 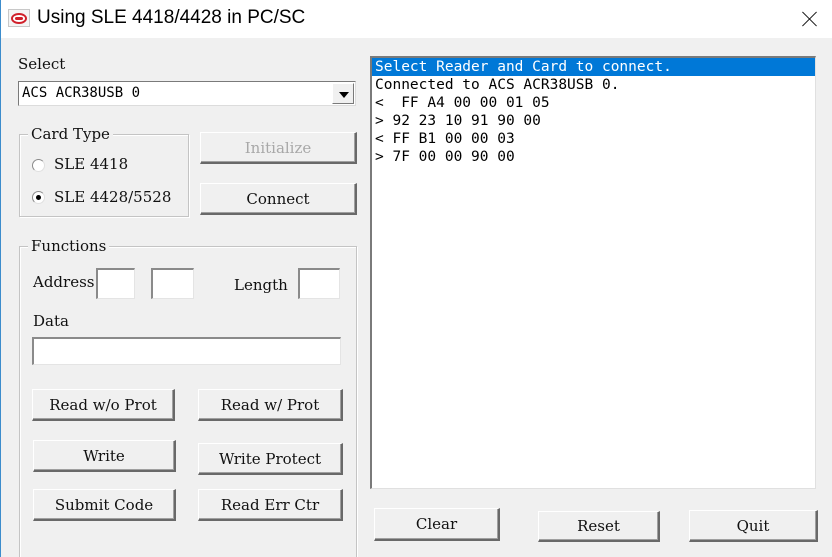 I want to click on card-type-title: Card Type, so click(x=70, y=134).